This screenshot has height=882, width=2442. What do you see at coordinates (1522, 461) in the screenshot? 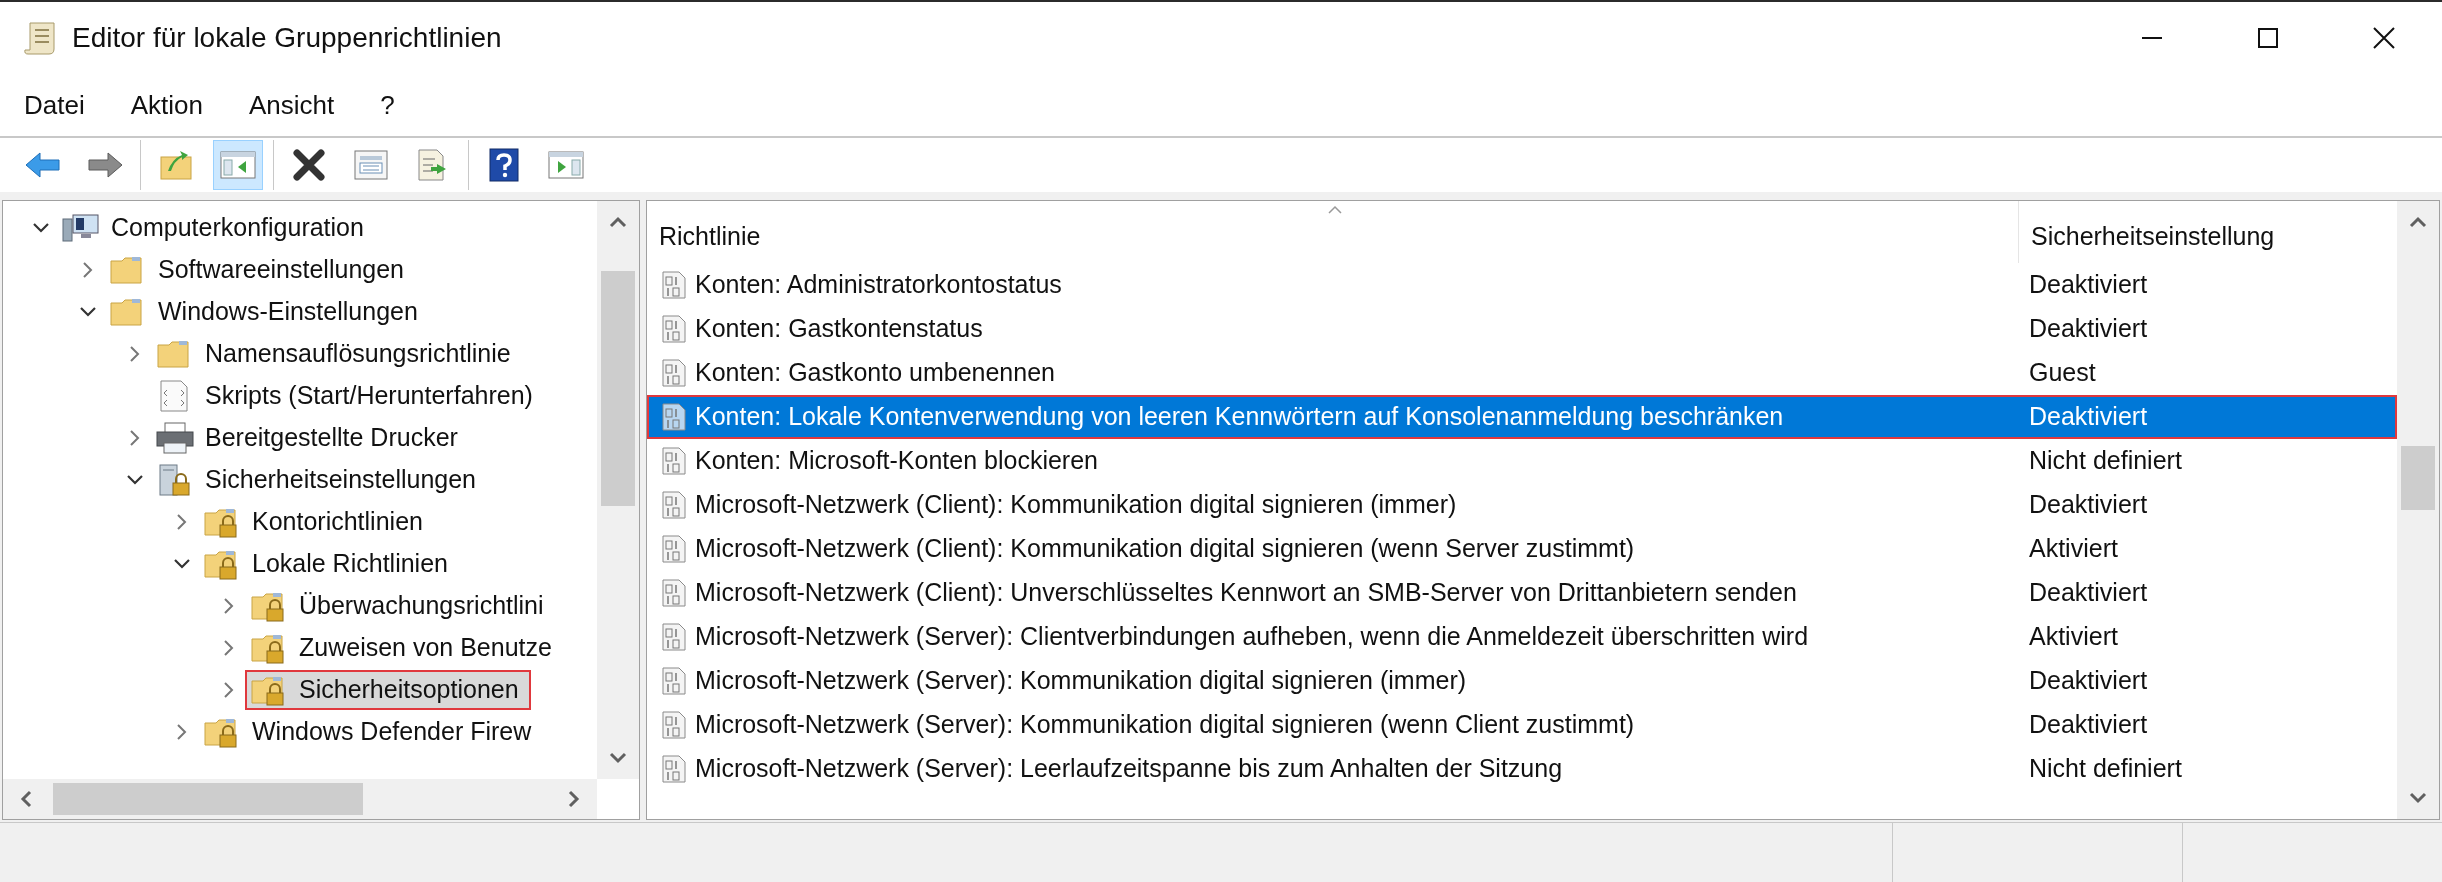
I see `table-row: Konten: Microsoft-Konten blockieren Nicht definiert` at bounding box center [1522, 461].